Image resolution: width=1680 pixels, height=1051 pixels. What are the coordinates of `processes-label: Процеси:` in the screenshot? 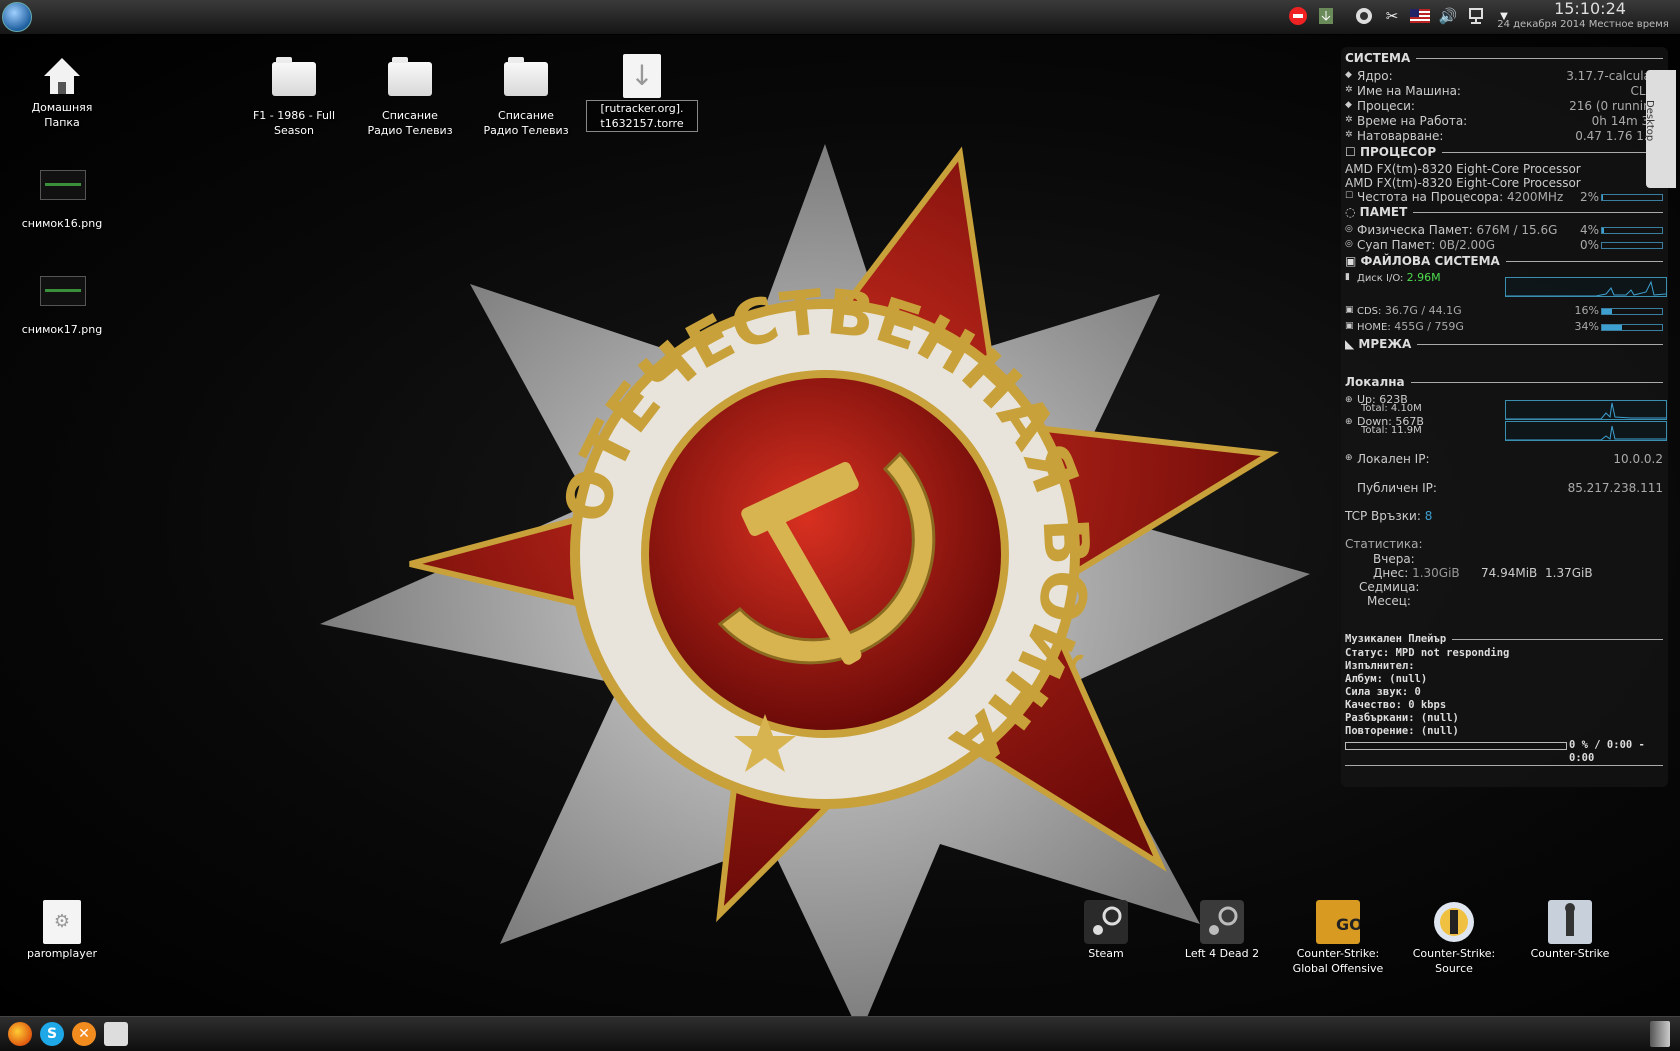 It's located at (1386, 106).